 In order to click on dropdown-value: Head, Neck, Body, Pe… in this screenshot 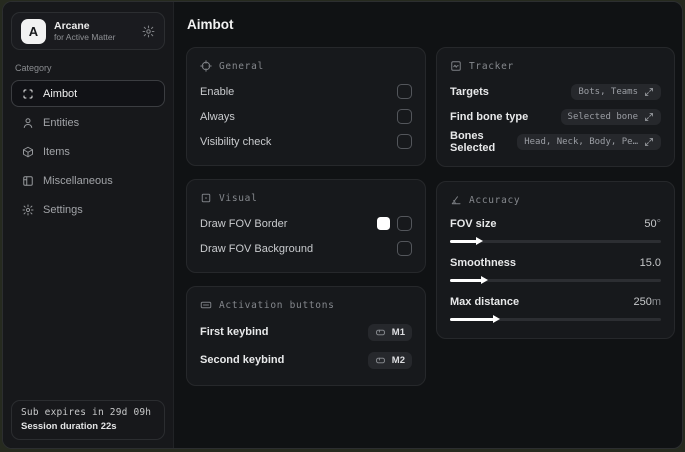, I will do `click(581, 142)`.